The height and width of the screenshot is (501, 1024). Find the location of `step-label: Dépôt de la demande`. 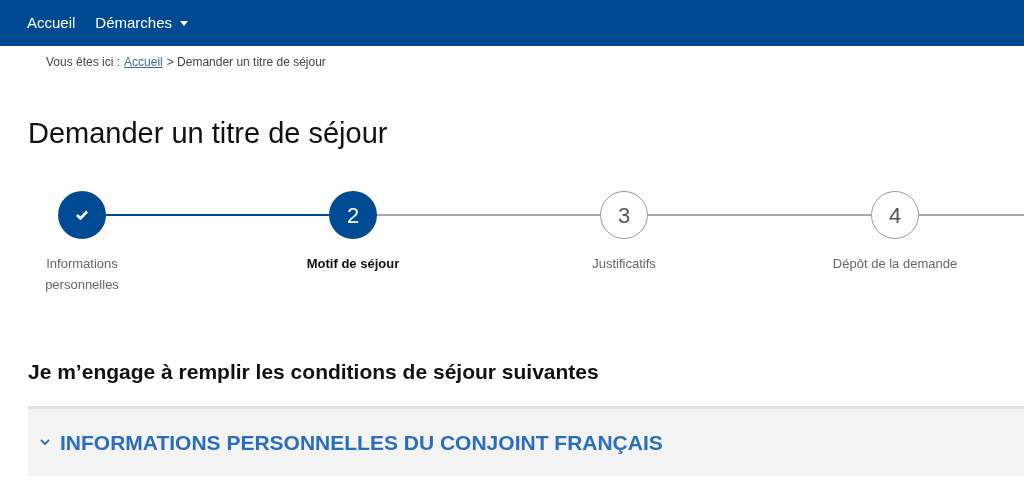

step-label: Dépôt de la demande is located at coordinates (895, 264).